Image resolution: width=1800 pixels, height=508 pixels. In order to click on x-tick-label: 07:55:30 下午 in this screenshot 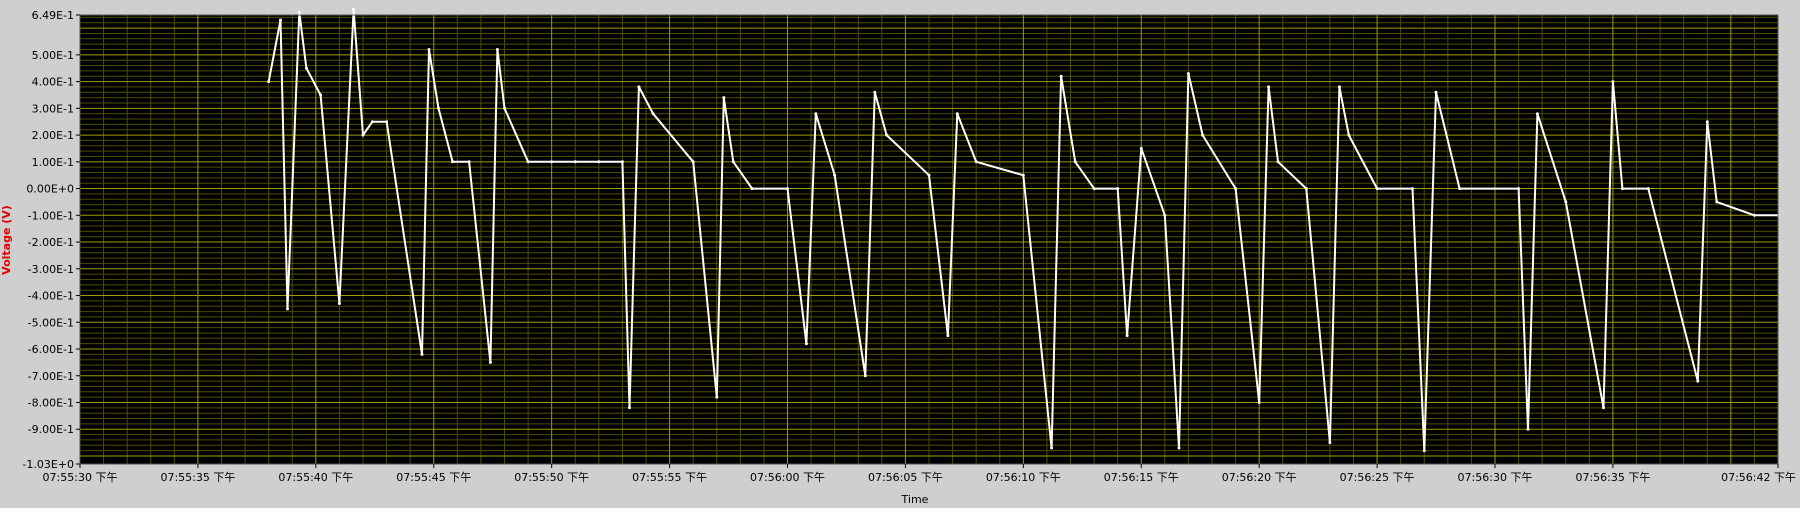, I will do `click(80, 477)`.